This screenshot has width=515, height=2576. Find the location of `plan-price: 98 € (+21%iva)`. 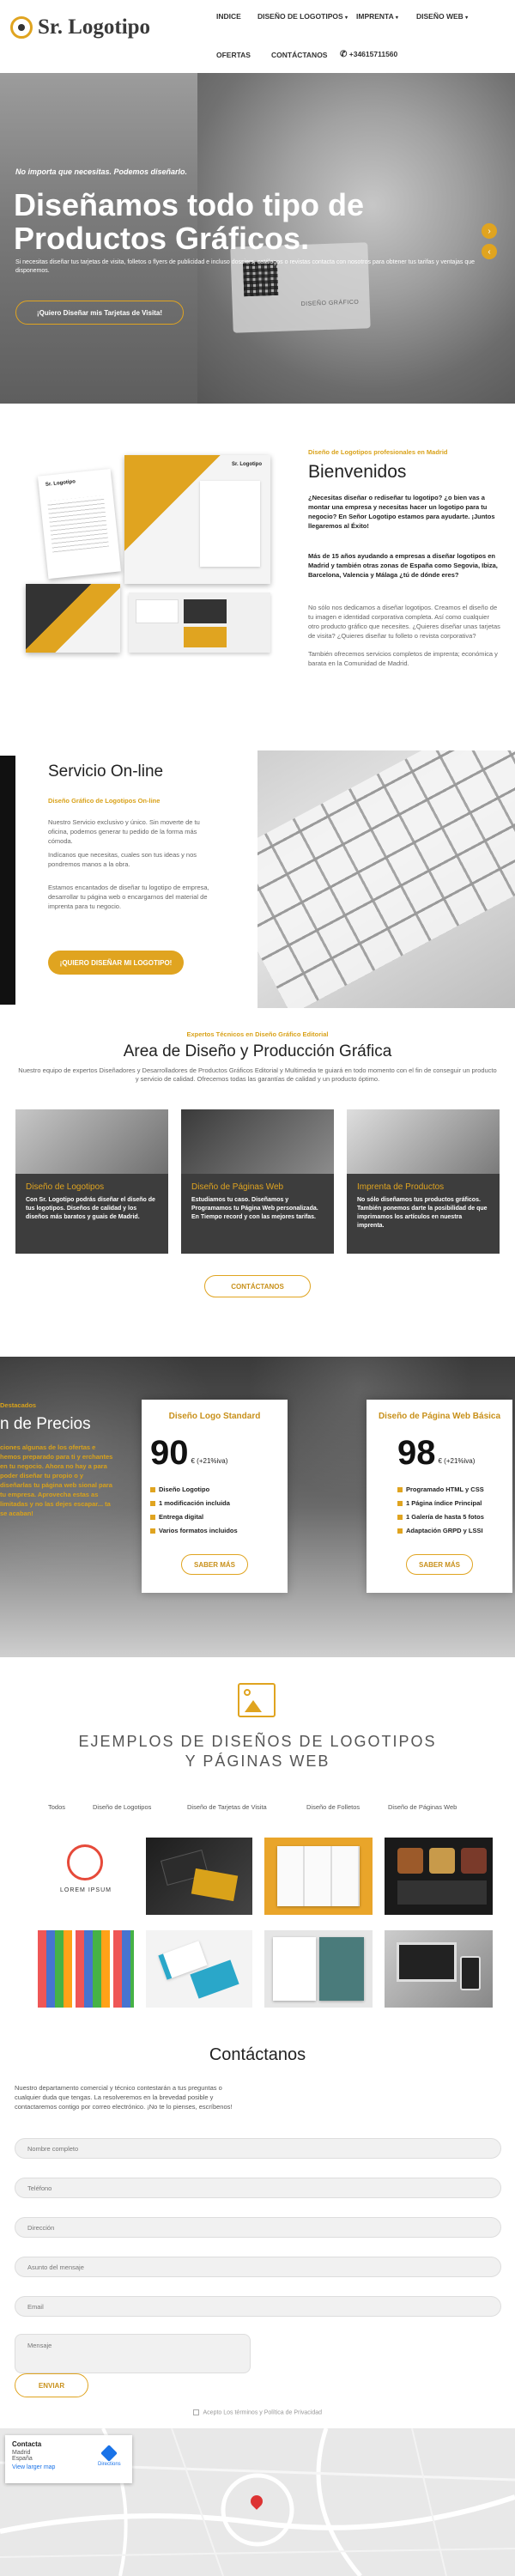

plan-price: 98 € (+21%iva) is located at coordinates (436, 1453).